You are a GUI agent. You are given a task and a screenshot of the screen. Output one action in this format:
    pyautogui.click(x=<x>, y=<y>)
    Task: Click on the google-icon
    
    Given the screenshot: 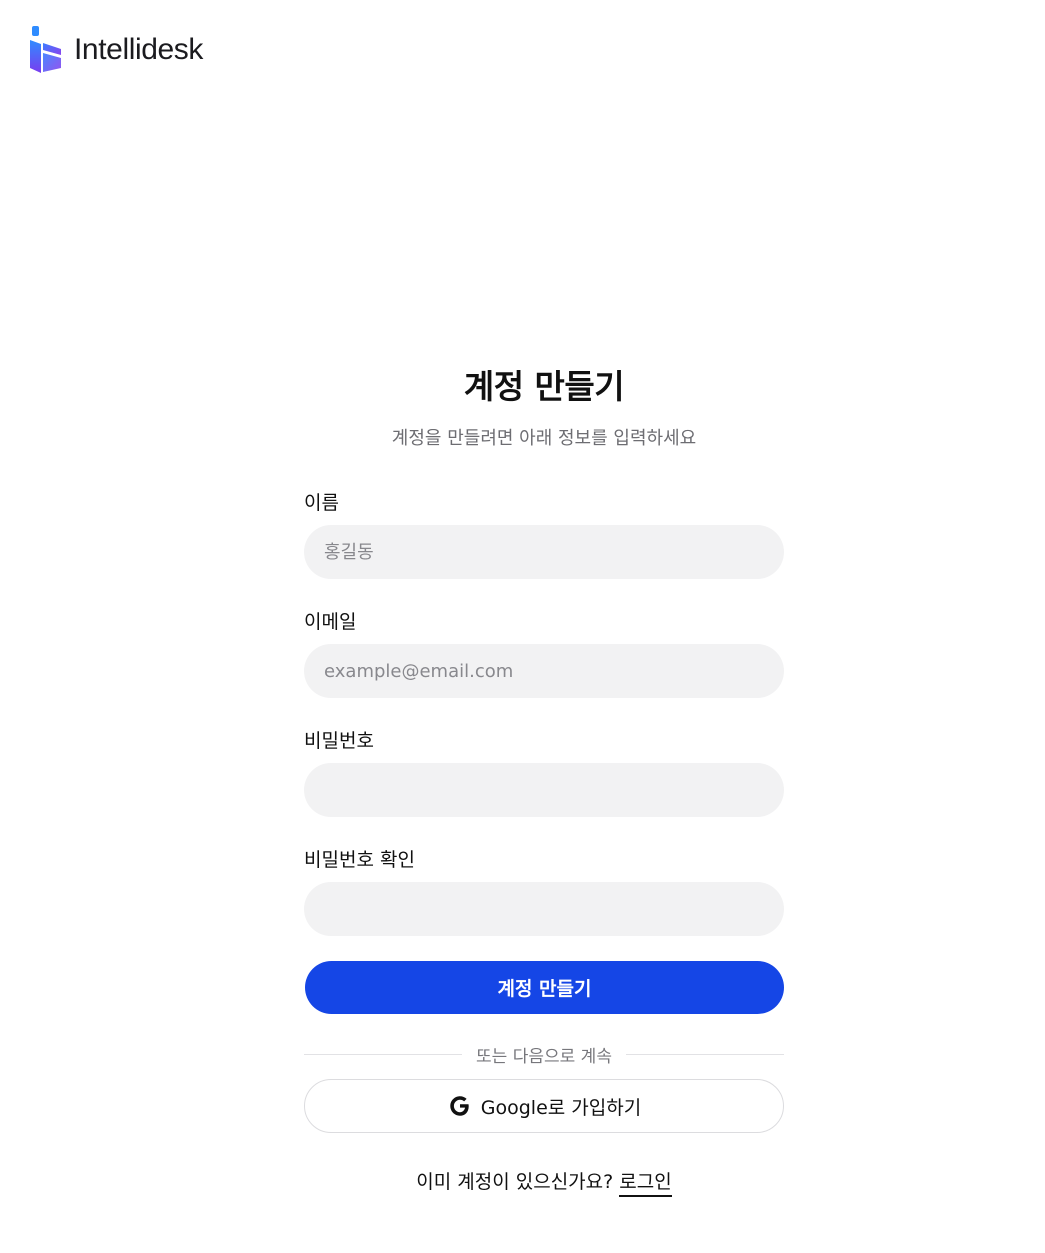 What is the action you would take?
    pyautogui.click(x=459, y=1106)
    